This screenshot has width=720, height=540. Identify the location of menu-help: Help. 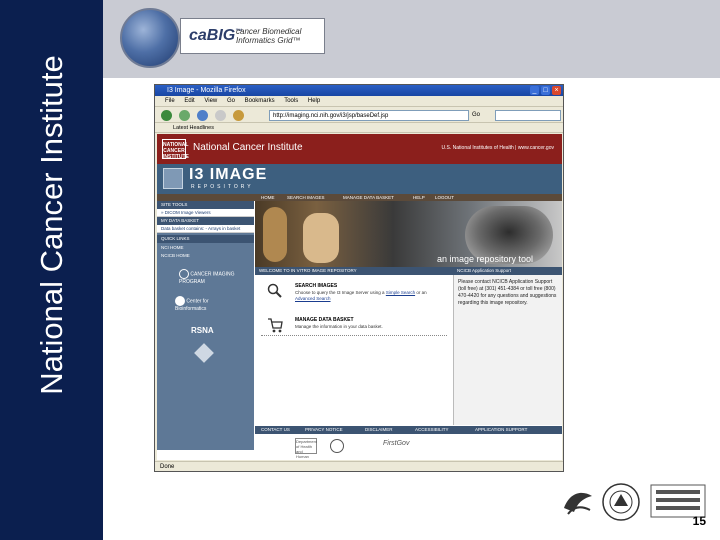
(314, 101).